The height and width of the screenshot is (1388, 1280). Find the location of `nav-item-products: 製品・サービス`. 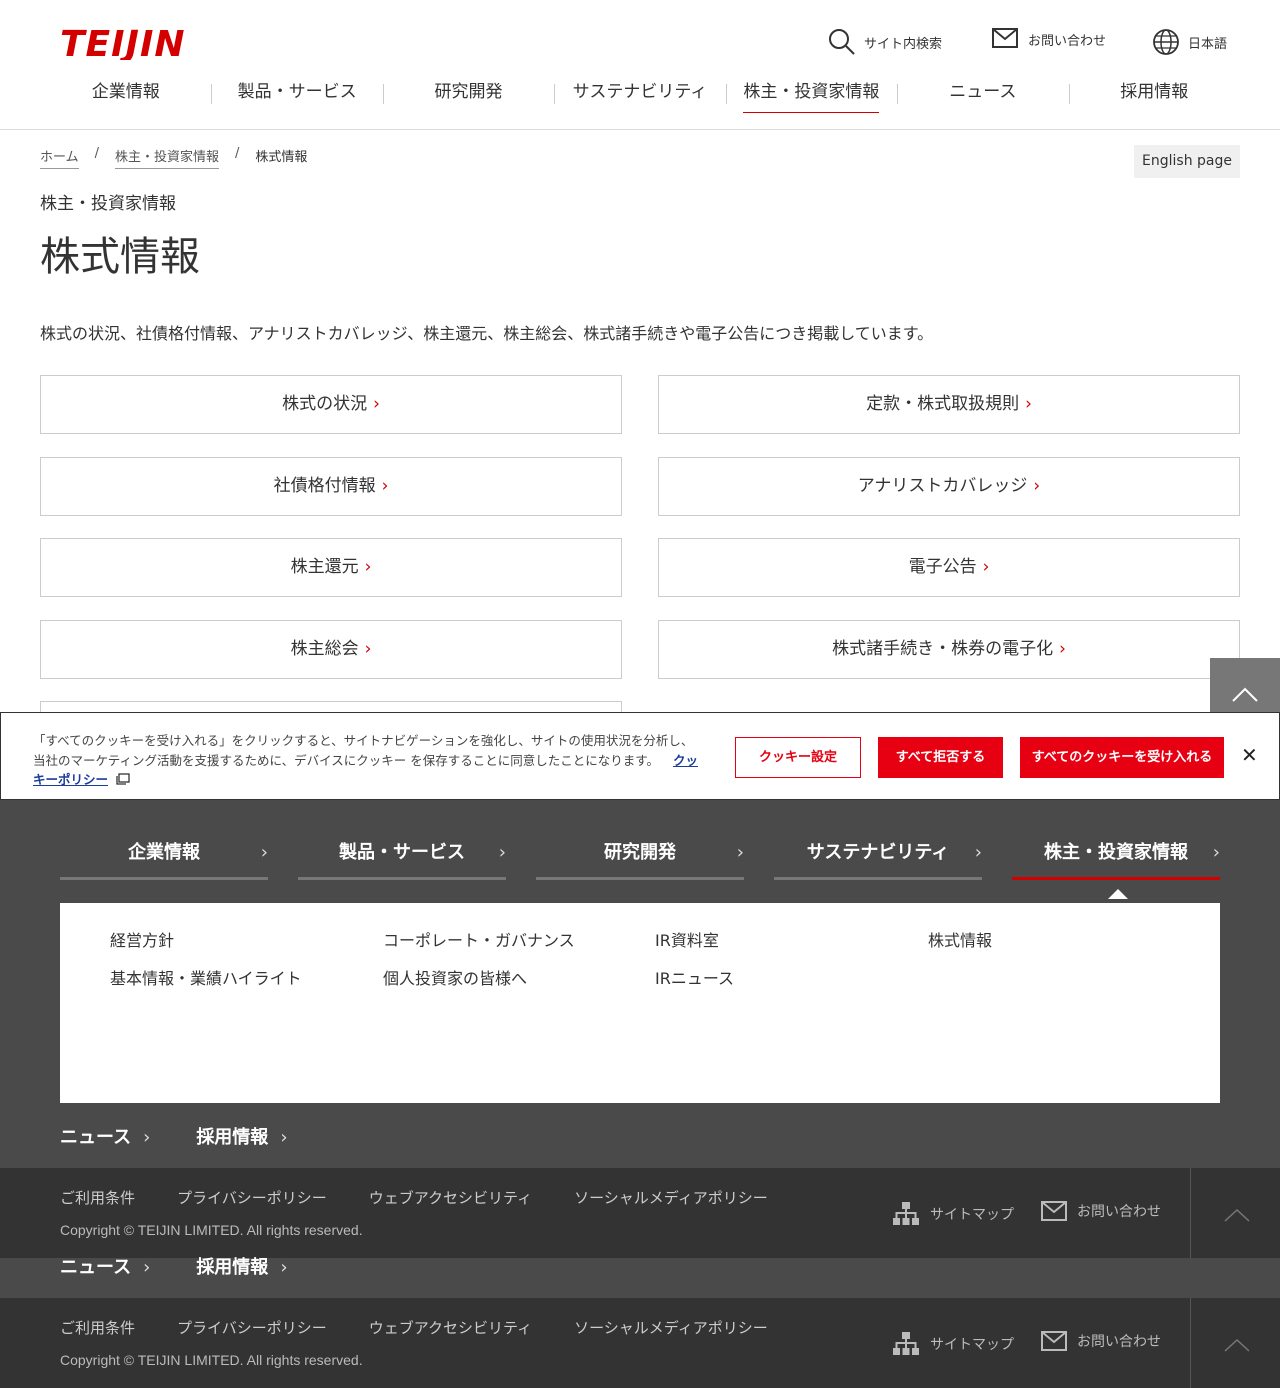

nav-item-products: 製品・サービス is located at coordinates (296, 94).